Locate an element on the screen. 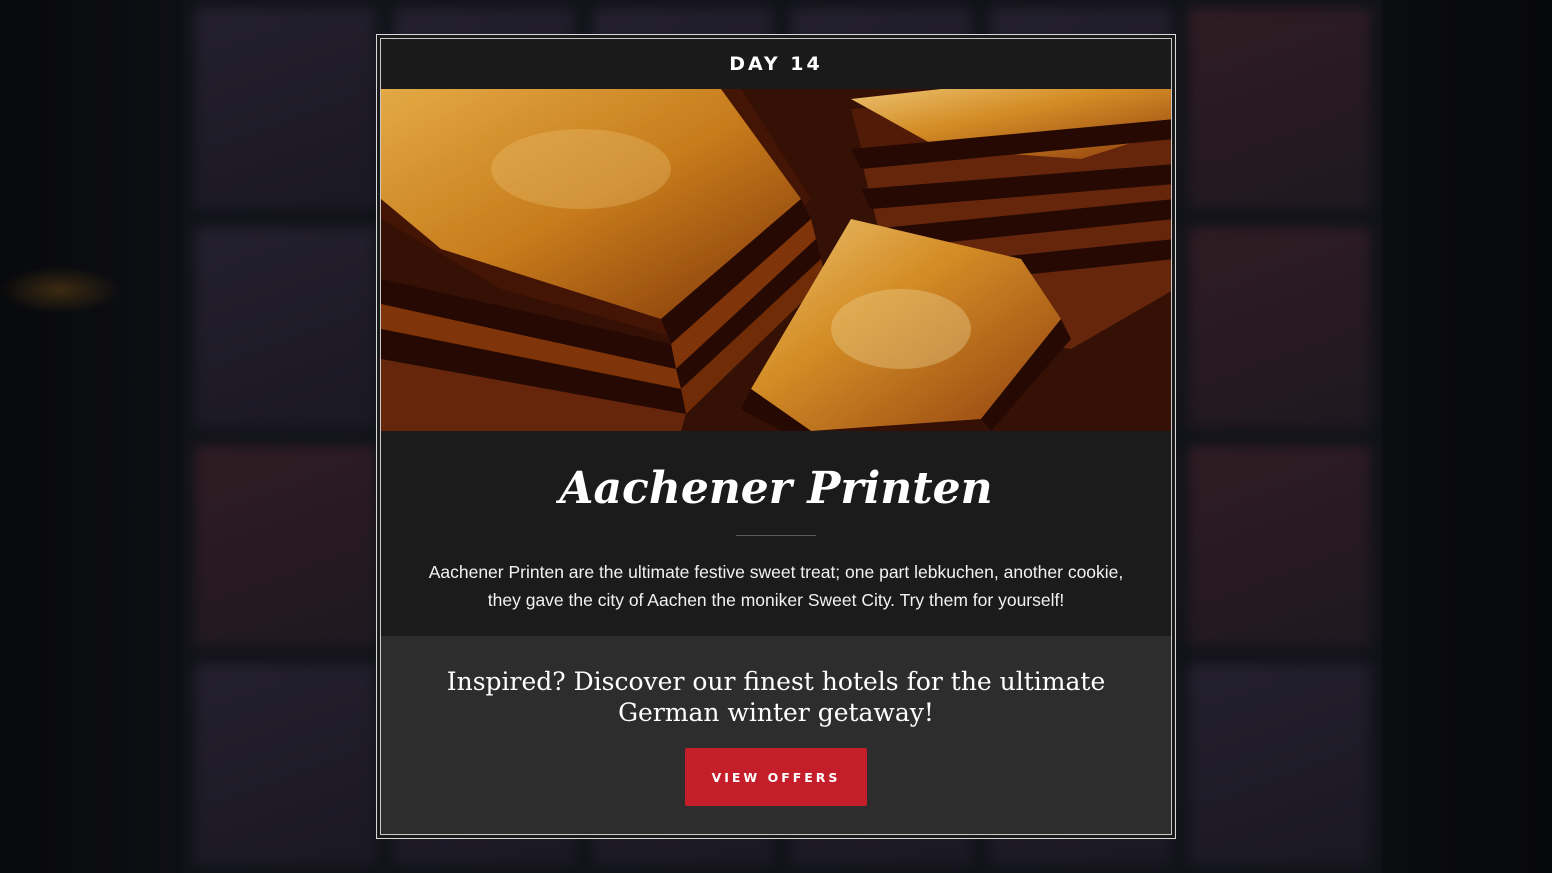  title-divider is located at coordinates (776, 535).